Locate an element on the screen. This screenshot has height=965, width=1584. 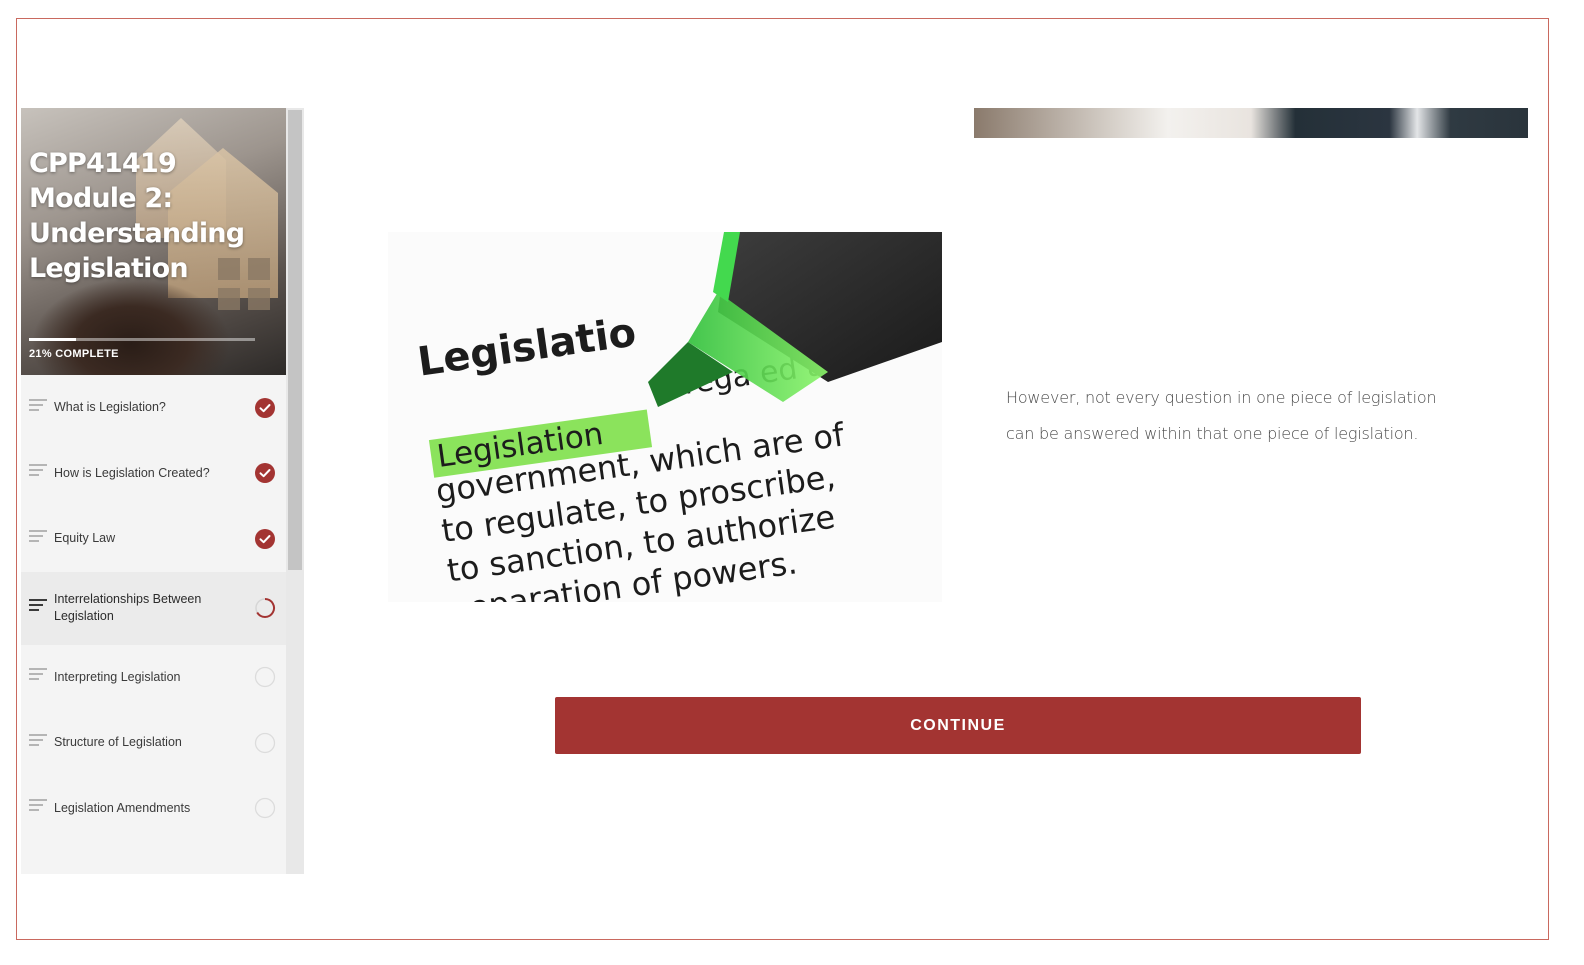
lesson-item: Equity Law is located at coordinates (153, 539).